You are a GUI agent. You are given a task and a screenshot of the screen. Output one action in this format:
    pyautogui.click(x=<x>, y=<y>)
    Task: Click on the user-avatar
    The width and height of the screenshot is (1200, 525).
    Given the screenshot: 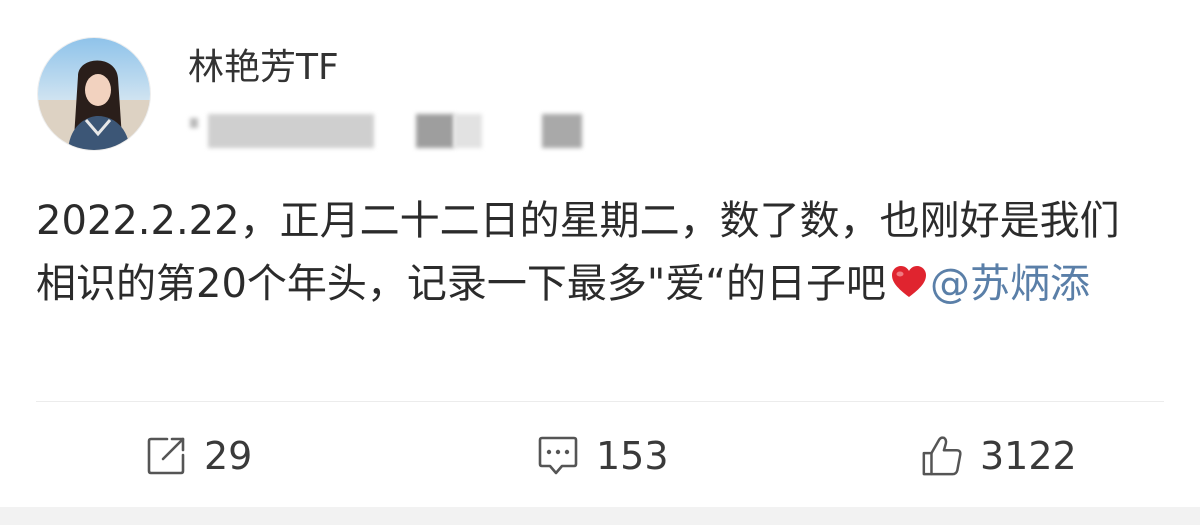 What is the action you would take?
    pyautogui.click(x=94, y=94)
    